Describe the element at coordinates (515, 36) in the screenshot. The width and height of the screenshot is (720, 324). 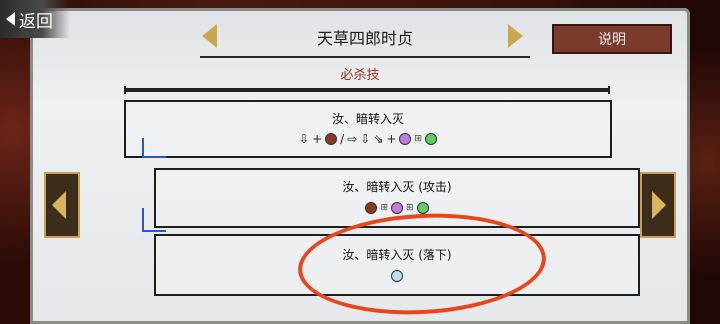
I see `next-character-icon` at that location.